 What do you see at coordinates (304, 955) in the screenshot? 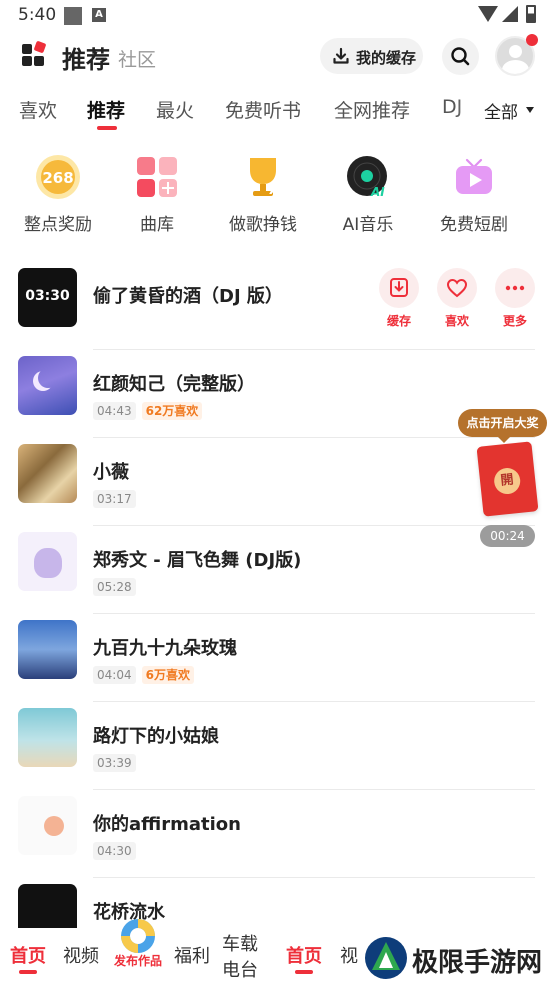
I see `nav-home-duplicate: 首页` at bounding box center [304, 955].